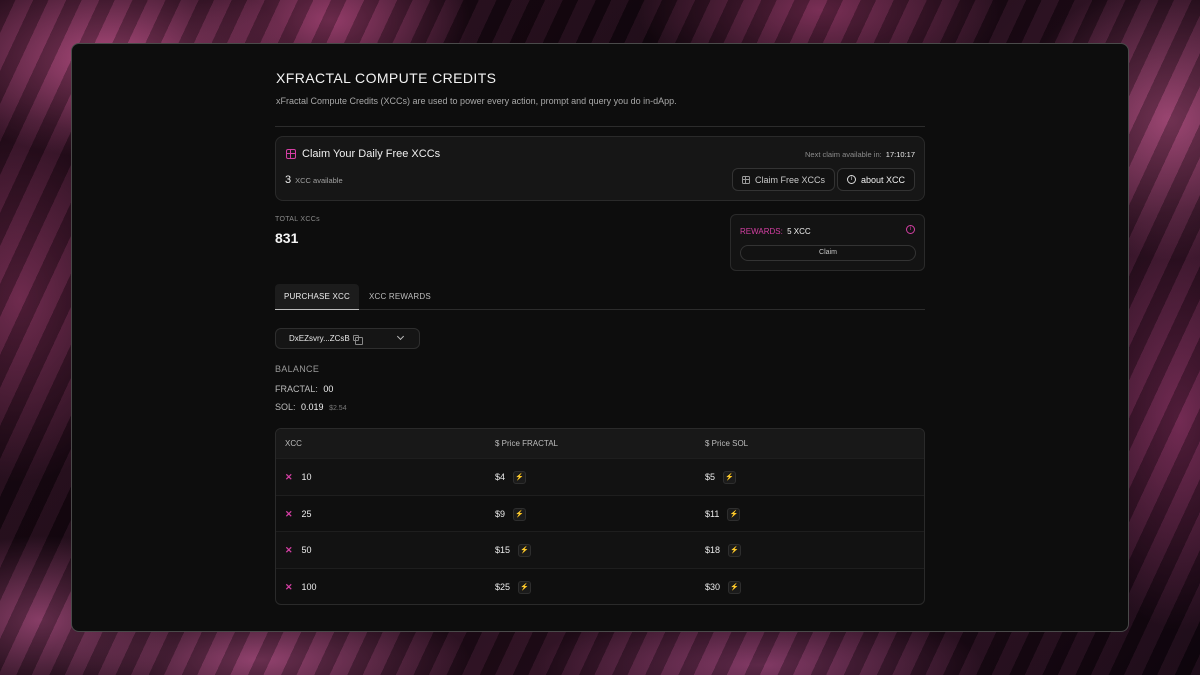 This screenshot has width=1200, height=675. I want to click on xcc-available-label: XCC available, so click(319, 180).